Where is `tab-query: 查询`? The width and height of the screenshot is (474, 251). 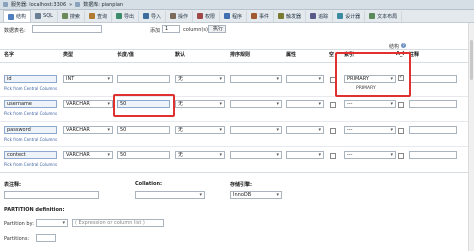
tab-query: 查询 is located at coordinates (98, 16).